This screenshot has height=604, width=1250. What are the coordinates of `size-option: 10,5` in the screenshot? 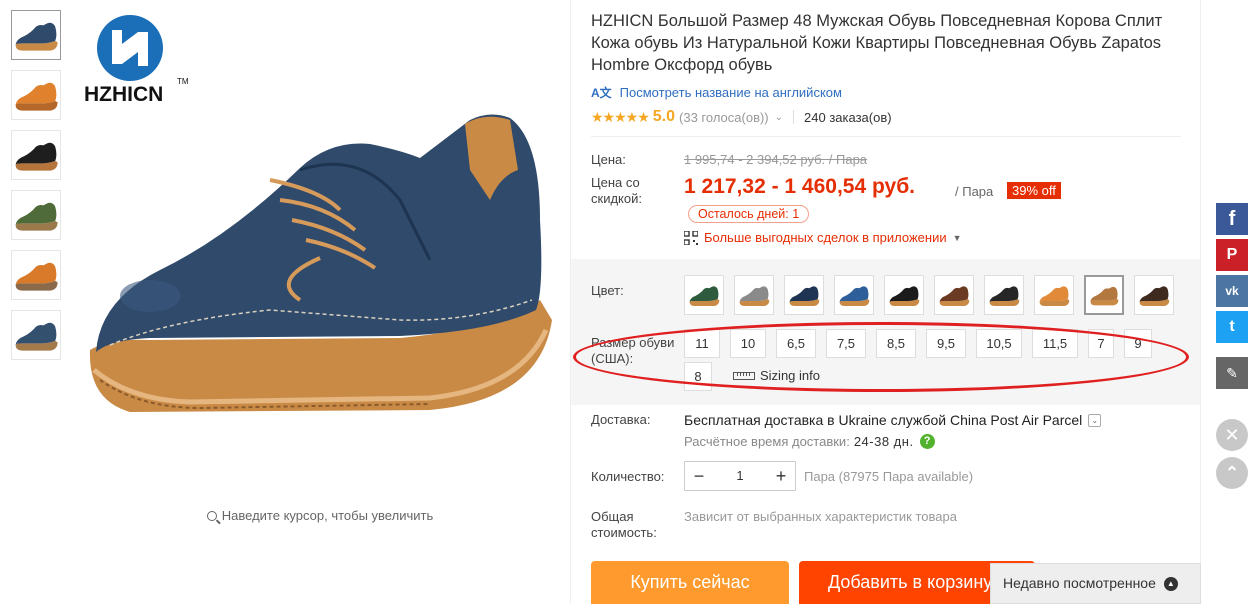 It's located at (999, 343).